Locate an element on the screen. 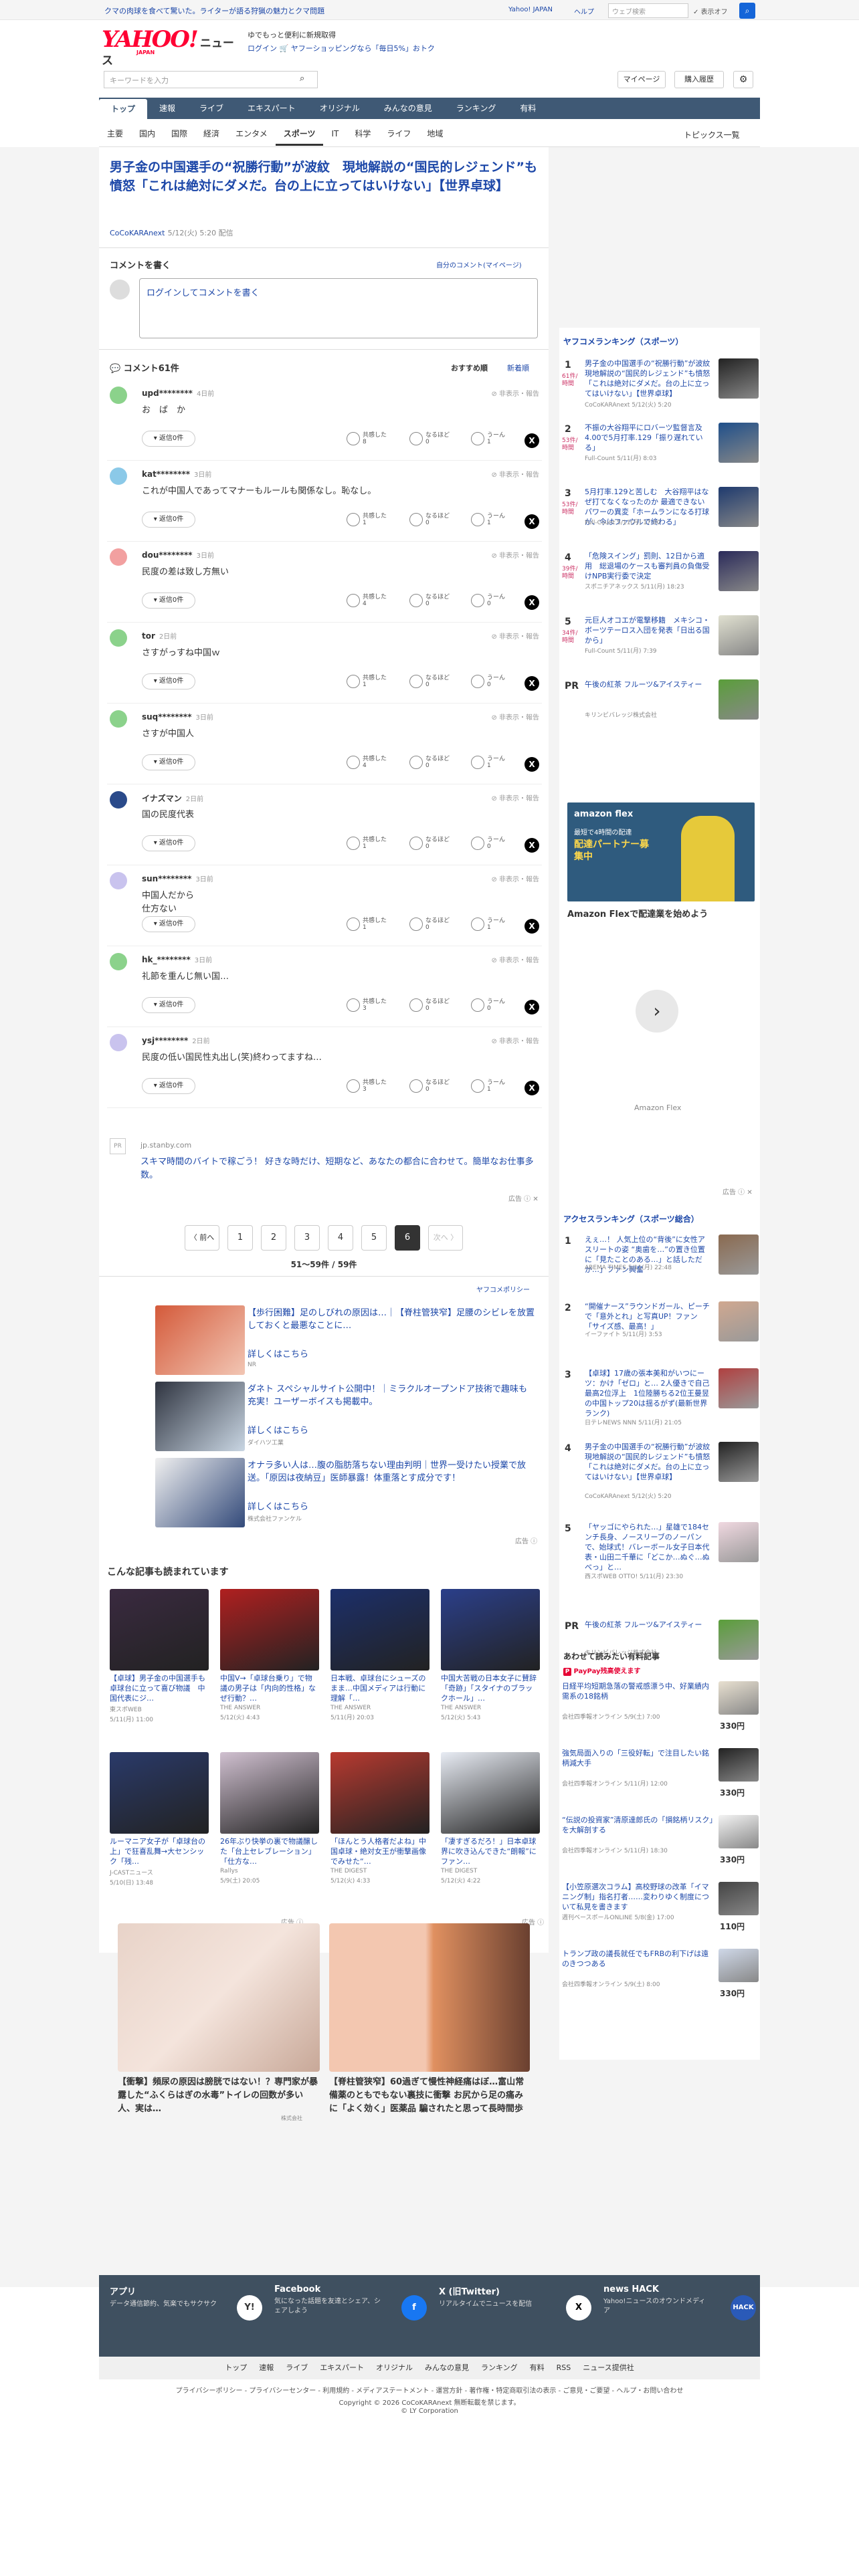 The image size is (859, 2576). comment-user-name: suq******** is located at coordinates (166, 717).